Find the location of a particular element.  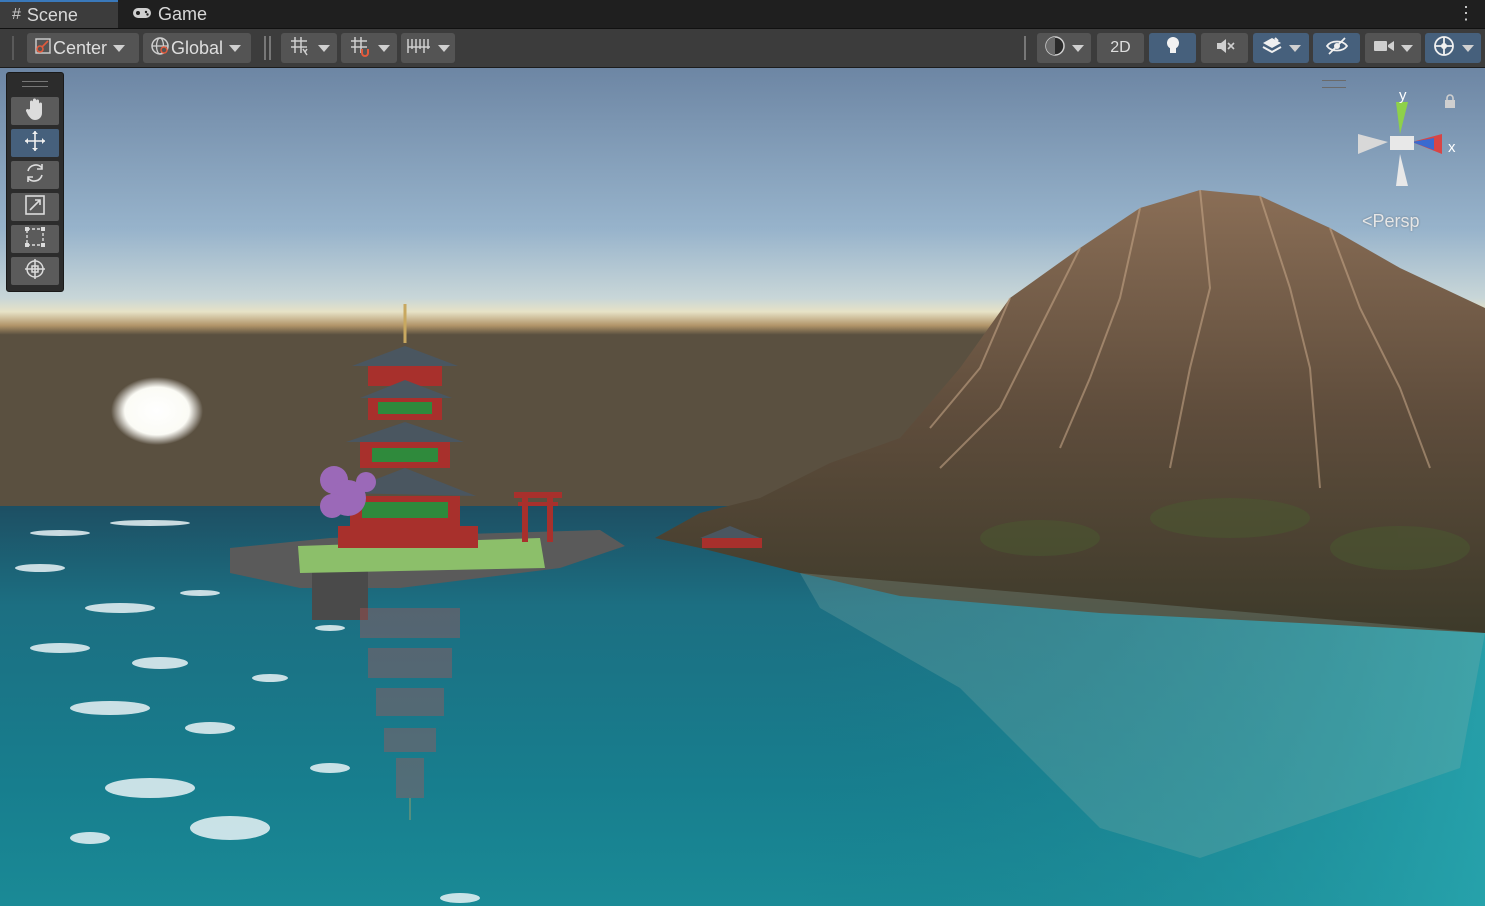

hand-icon is located at coordinates (35, 111).